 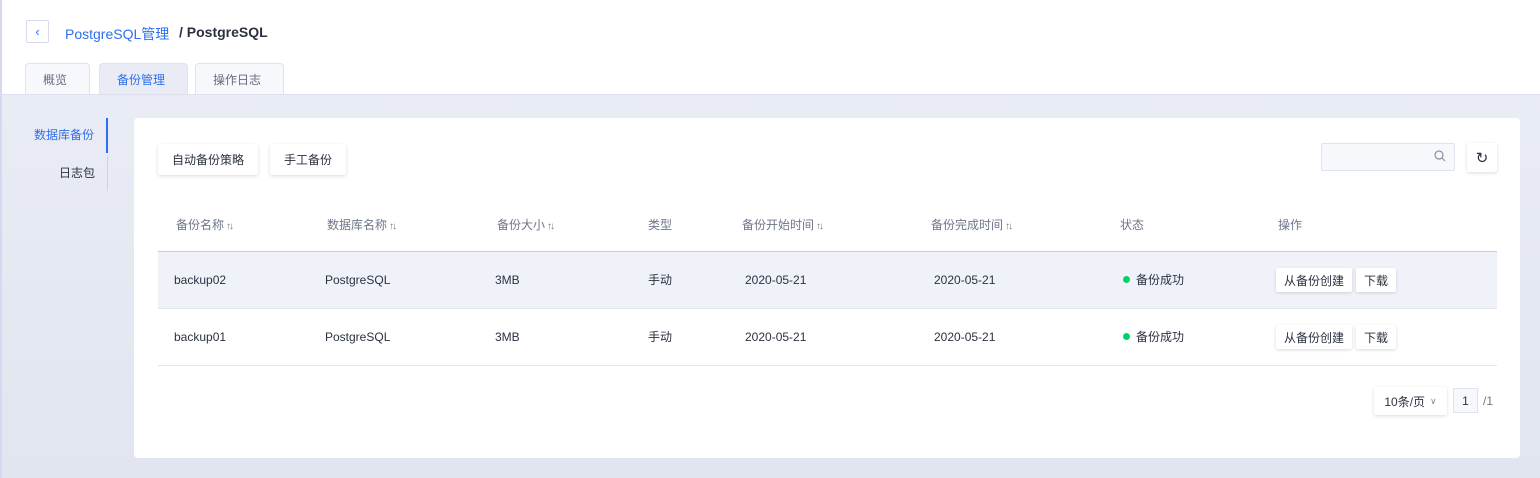 What do you see at coordinates (144, 78) in the screenshot?
I see `tab-backup: 备份管理` at bounding box center [144, 78].